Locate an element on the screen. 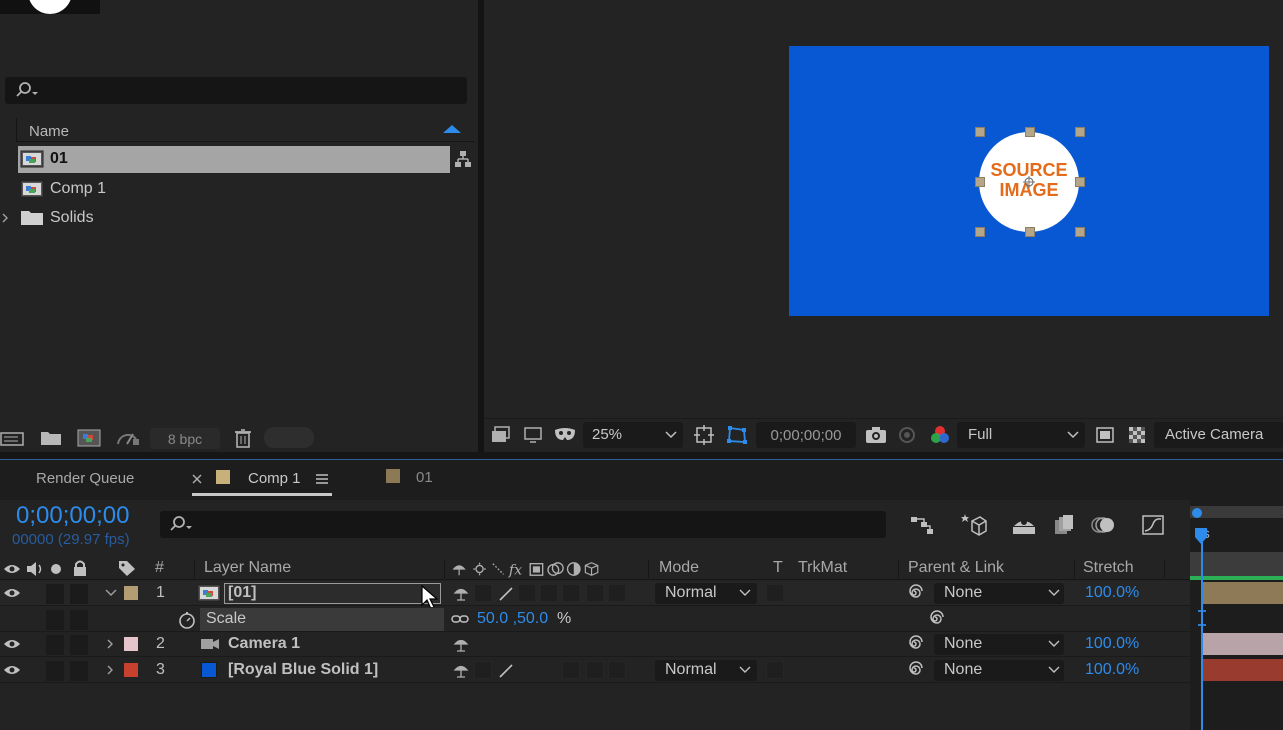  project-settings-icon is located at coordinates (128, 438).